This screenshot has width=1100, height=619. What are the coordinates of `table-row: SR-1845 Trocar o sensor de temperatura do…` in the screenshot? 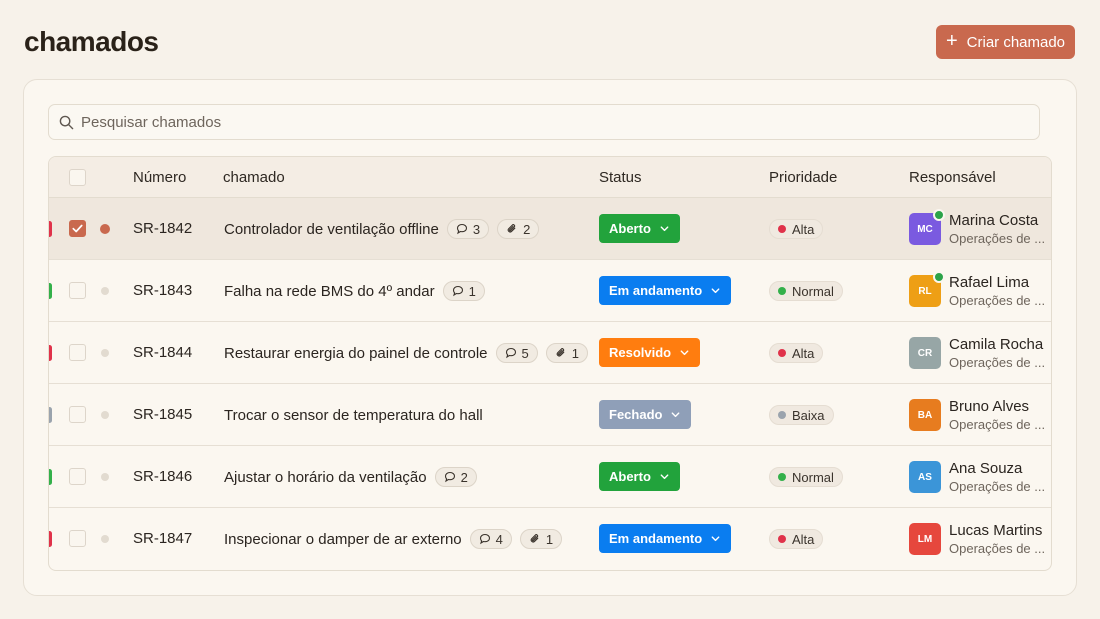 It's located at (550, 415).